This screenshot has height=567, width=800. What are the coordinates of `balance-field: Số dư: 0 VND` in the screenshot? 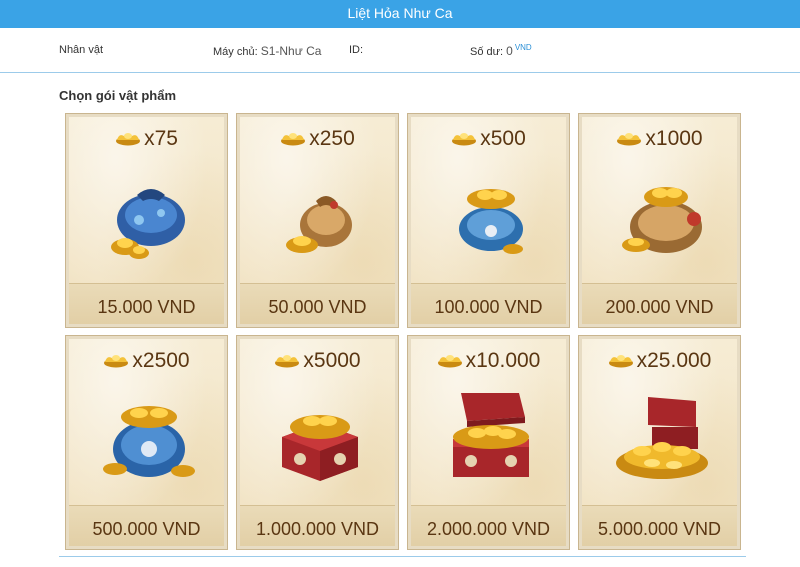 It's located at (501, 50).